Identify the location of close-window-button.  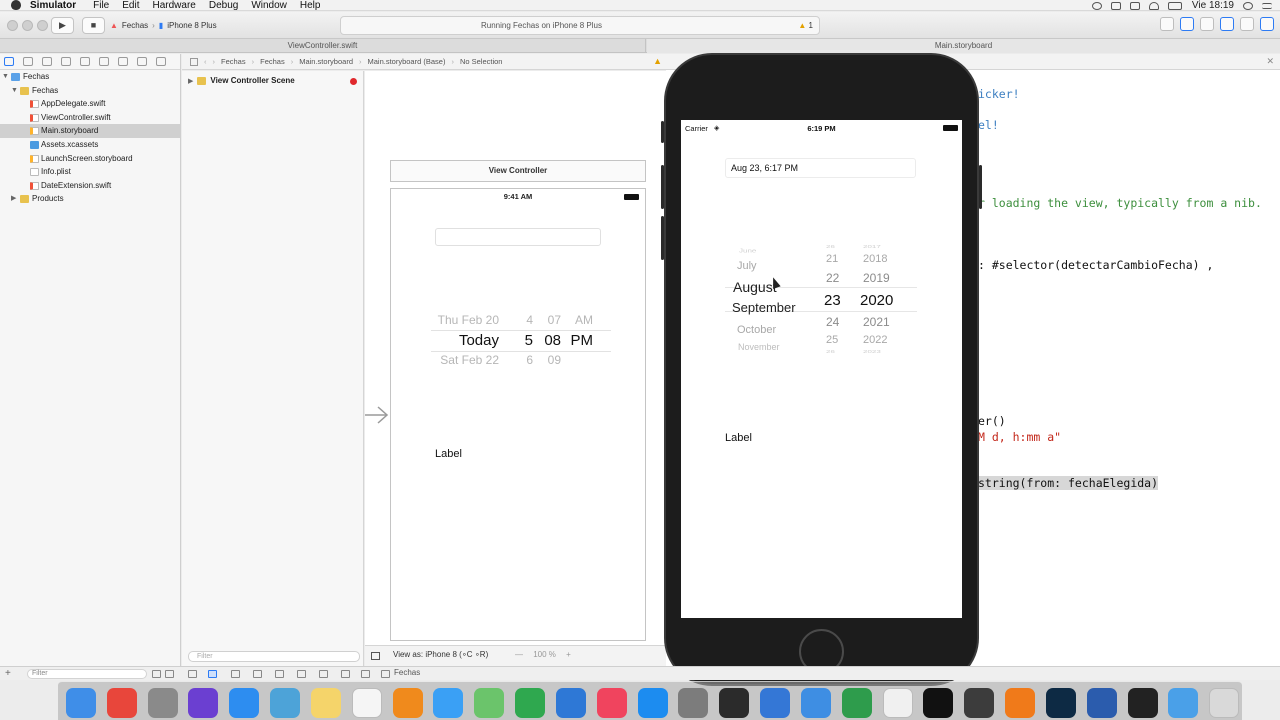
(12, 25).